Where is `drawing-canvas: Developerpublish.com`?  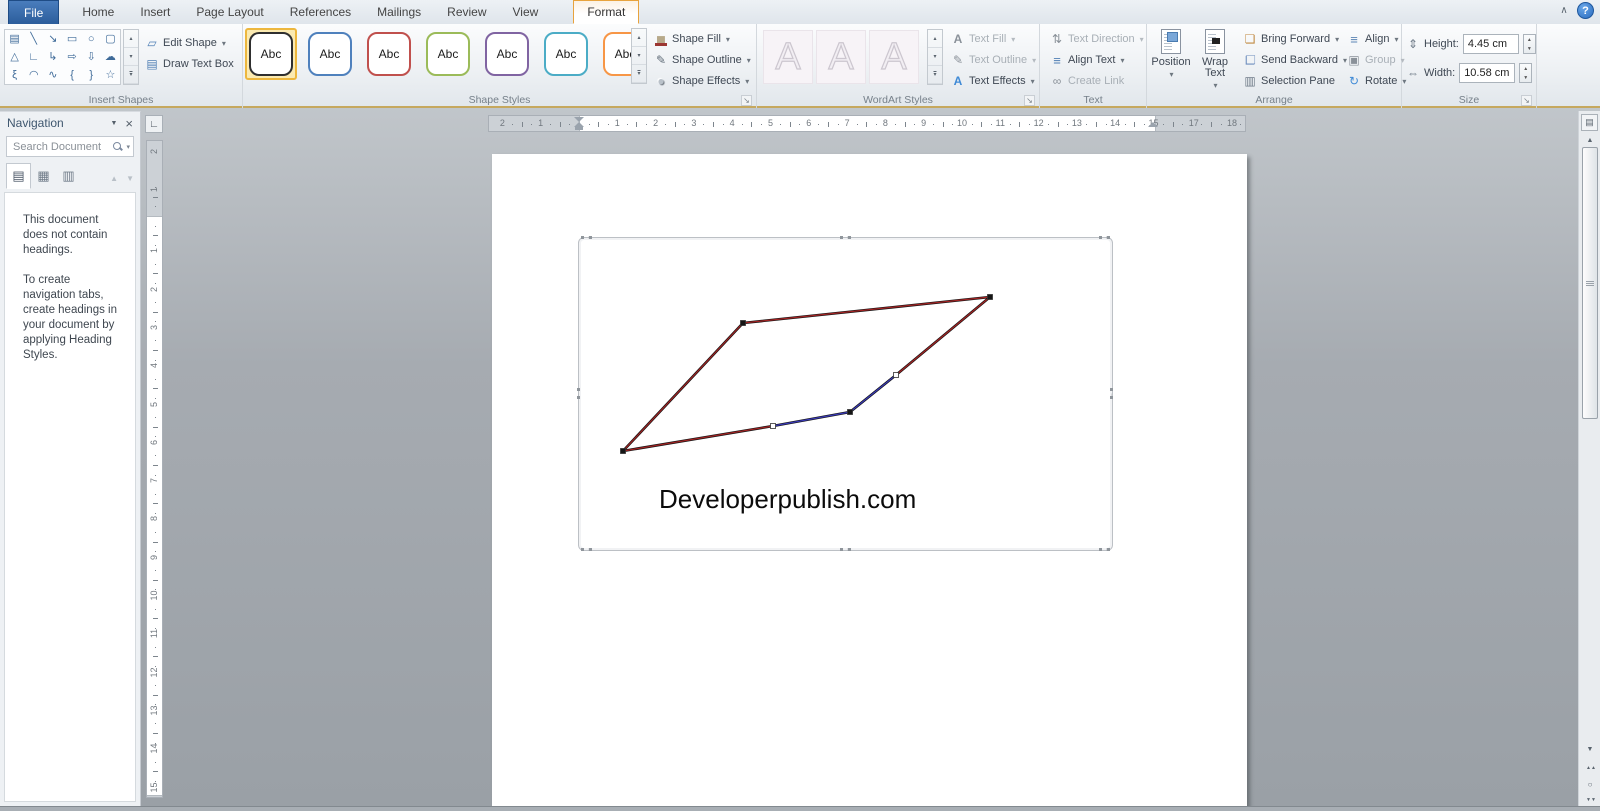
drawing-canvas: Developerpublish.com is located at coordinates (845, 393).